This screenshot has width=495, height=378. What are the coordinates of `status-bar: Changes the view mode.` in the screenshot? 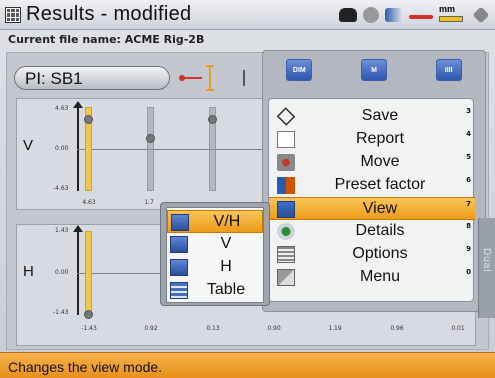 It's located at (247, 365).